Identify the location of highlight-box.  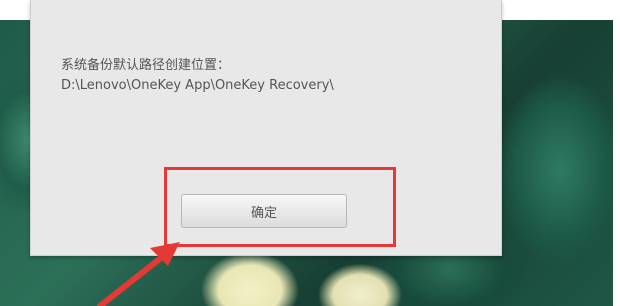
(280, 207).